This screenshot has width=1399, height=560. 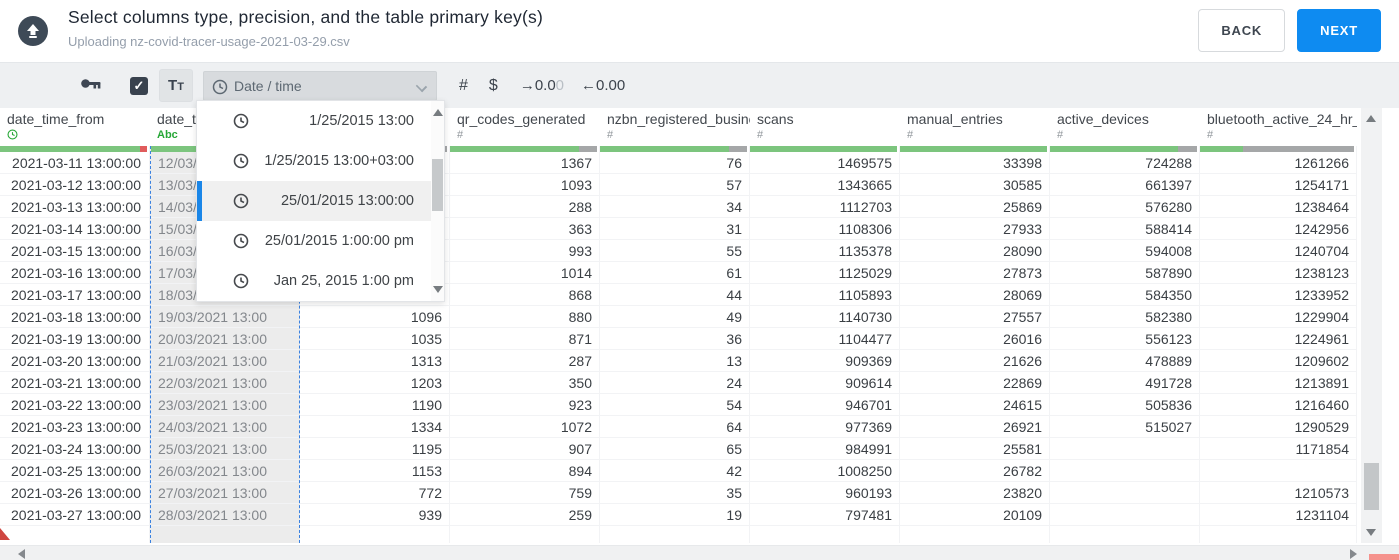 What do you see at coordinates (1371, 118) in the screenshot?
I see `scroll-up-icon` at bounding box center [1371, 118].